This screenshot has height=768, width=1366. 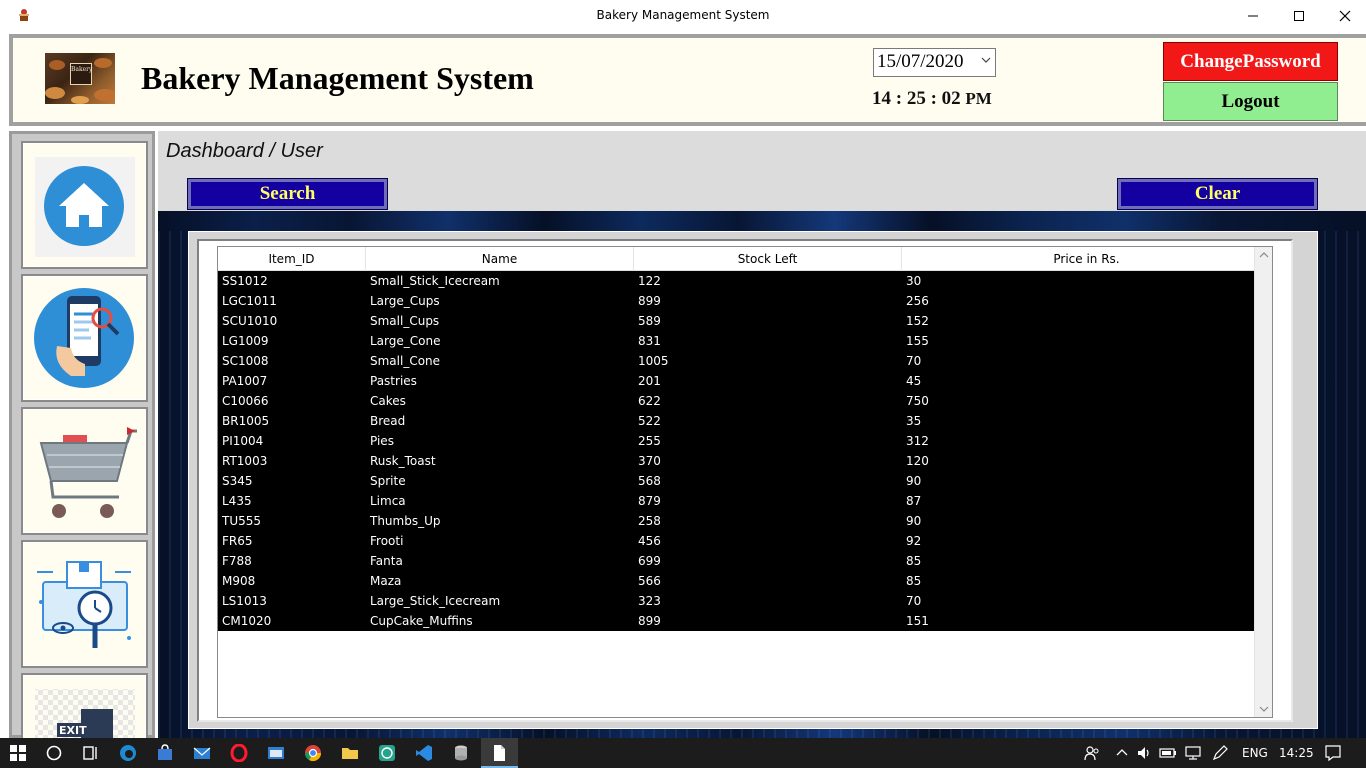 What do you see at coordinates (1217, 194) in the screenshot?
I see `clear-button: Clear` at bounding box center [1217, 194].